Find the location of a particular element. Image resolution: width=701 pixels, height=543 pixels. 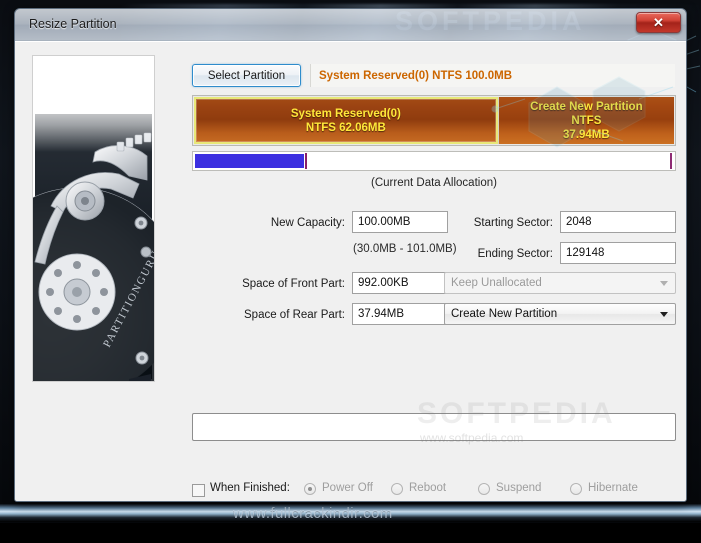

window-title: Resize Partition is located at coordinates (73, 24).